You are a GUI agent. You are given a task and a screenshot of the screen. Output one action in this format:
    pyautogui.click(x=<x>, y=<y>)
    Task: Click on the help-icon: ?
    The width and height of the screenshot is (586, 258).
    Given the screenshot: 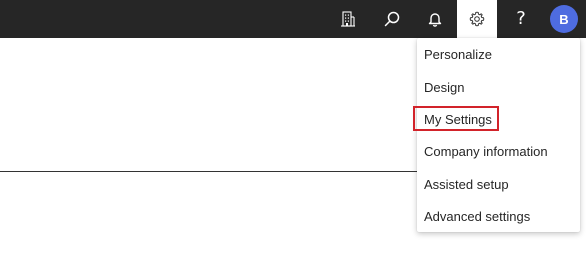 What is the action you would take?
    pyautogui.click(x=521, y=18)
    